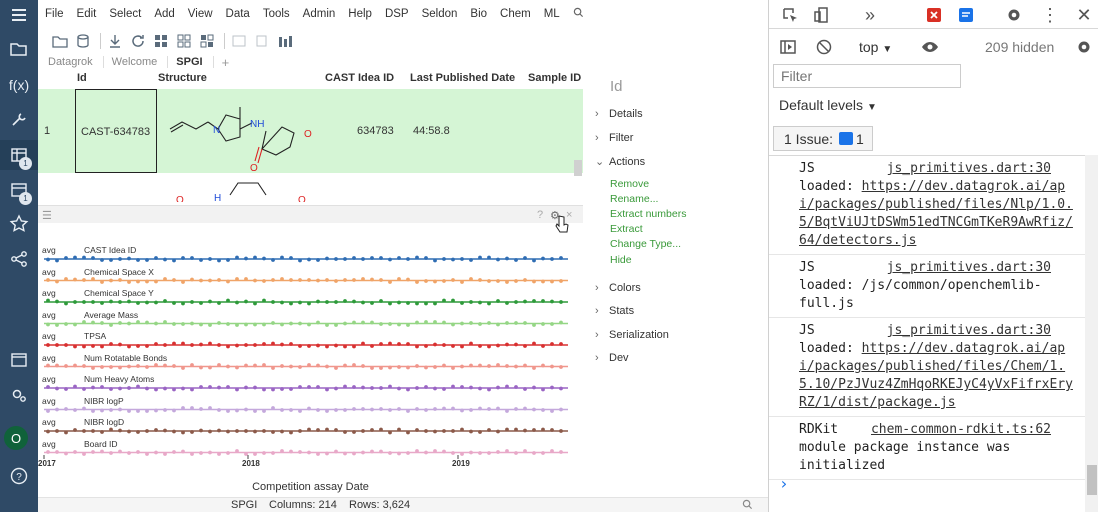  I want to click on open-icon, so click(60, 41).